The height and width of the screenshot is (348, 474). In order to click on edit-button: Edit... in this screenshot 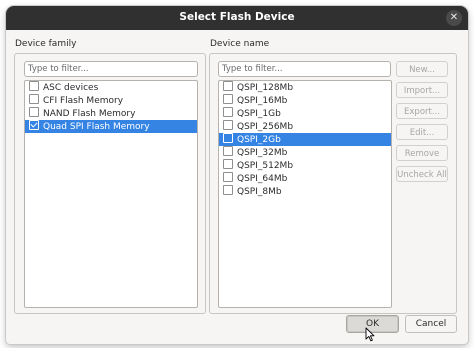, I will do `click(422, 132)`.